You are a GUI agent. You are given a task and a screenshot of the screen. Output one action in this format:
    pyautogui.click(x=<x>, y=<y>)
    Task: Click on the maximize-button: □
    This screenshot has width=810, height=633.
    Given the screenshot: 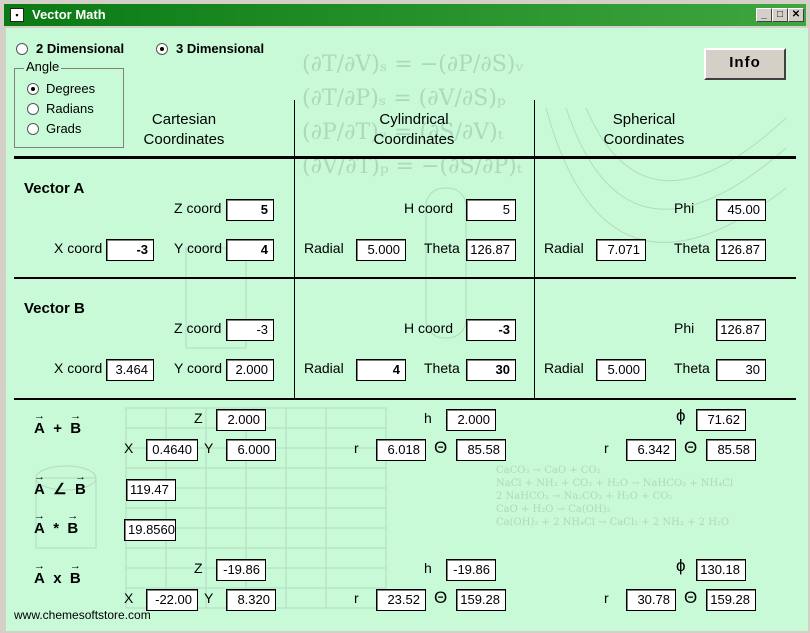 What is the action you would take?
    pyautogui.click(x=780, y=15)
    